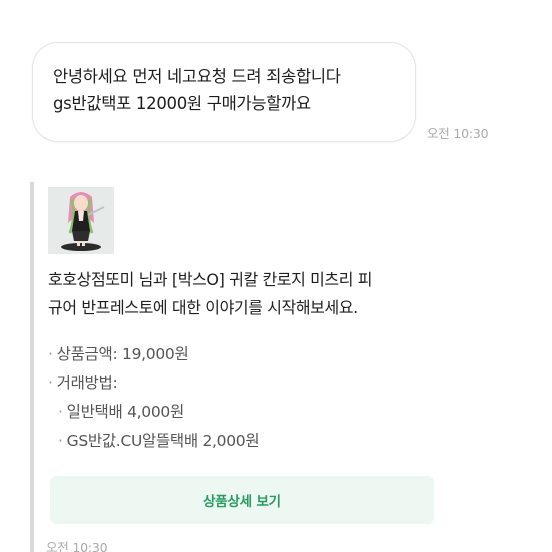  Describe the element at coordinates (153, 383) in the screenshot. I see `trade-method-row: · 거래방법:` at that location.